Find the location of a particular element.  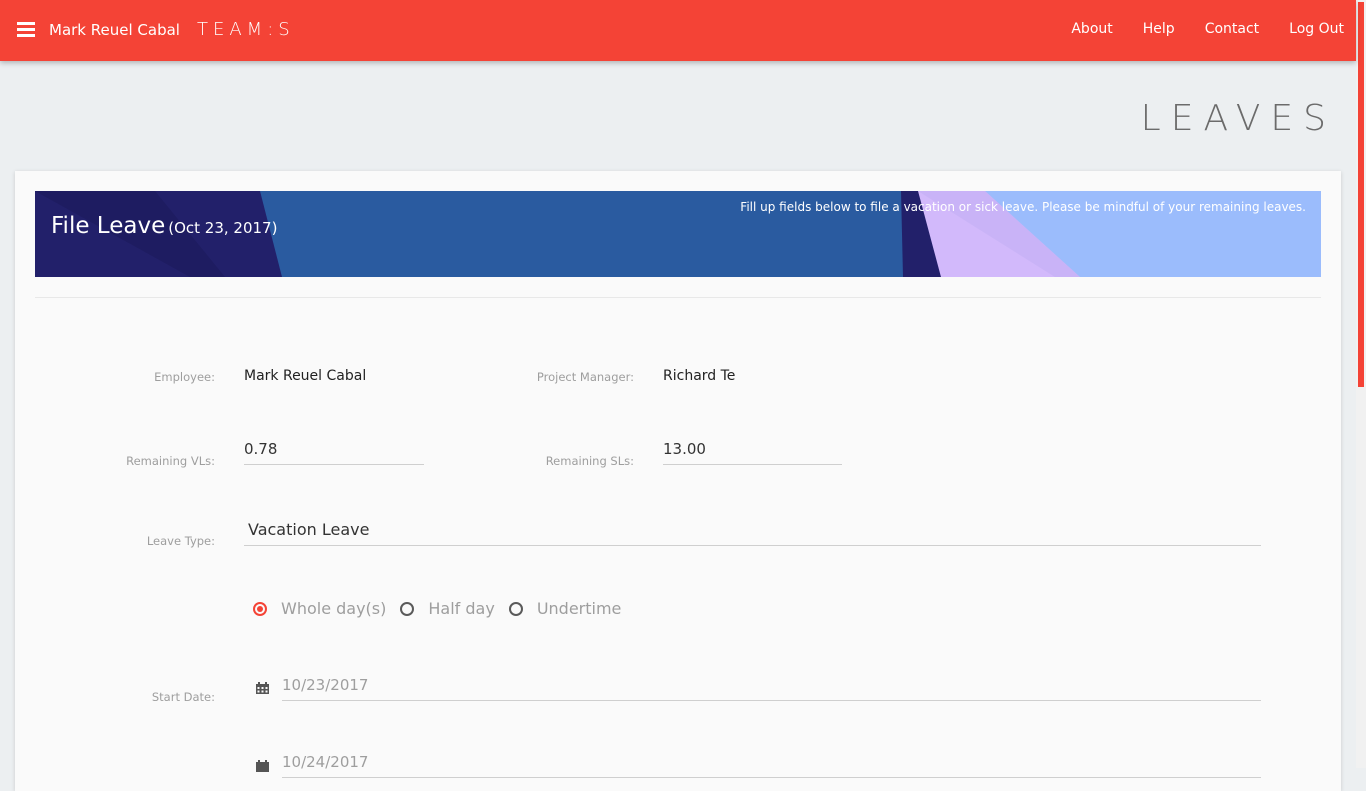

scrollbar-thumb is located at coordinates (1361, 194).